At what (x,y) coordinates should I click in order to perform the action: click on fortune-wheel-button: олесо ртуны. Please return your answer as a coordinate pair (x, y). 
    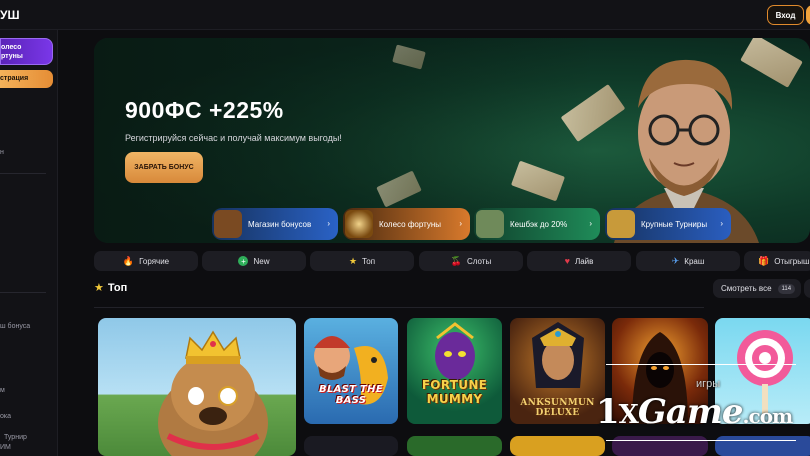
    Looking at the image, I should click on (26, 51).